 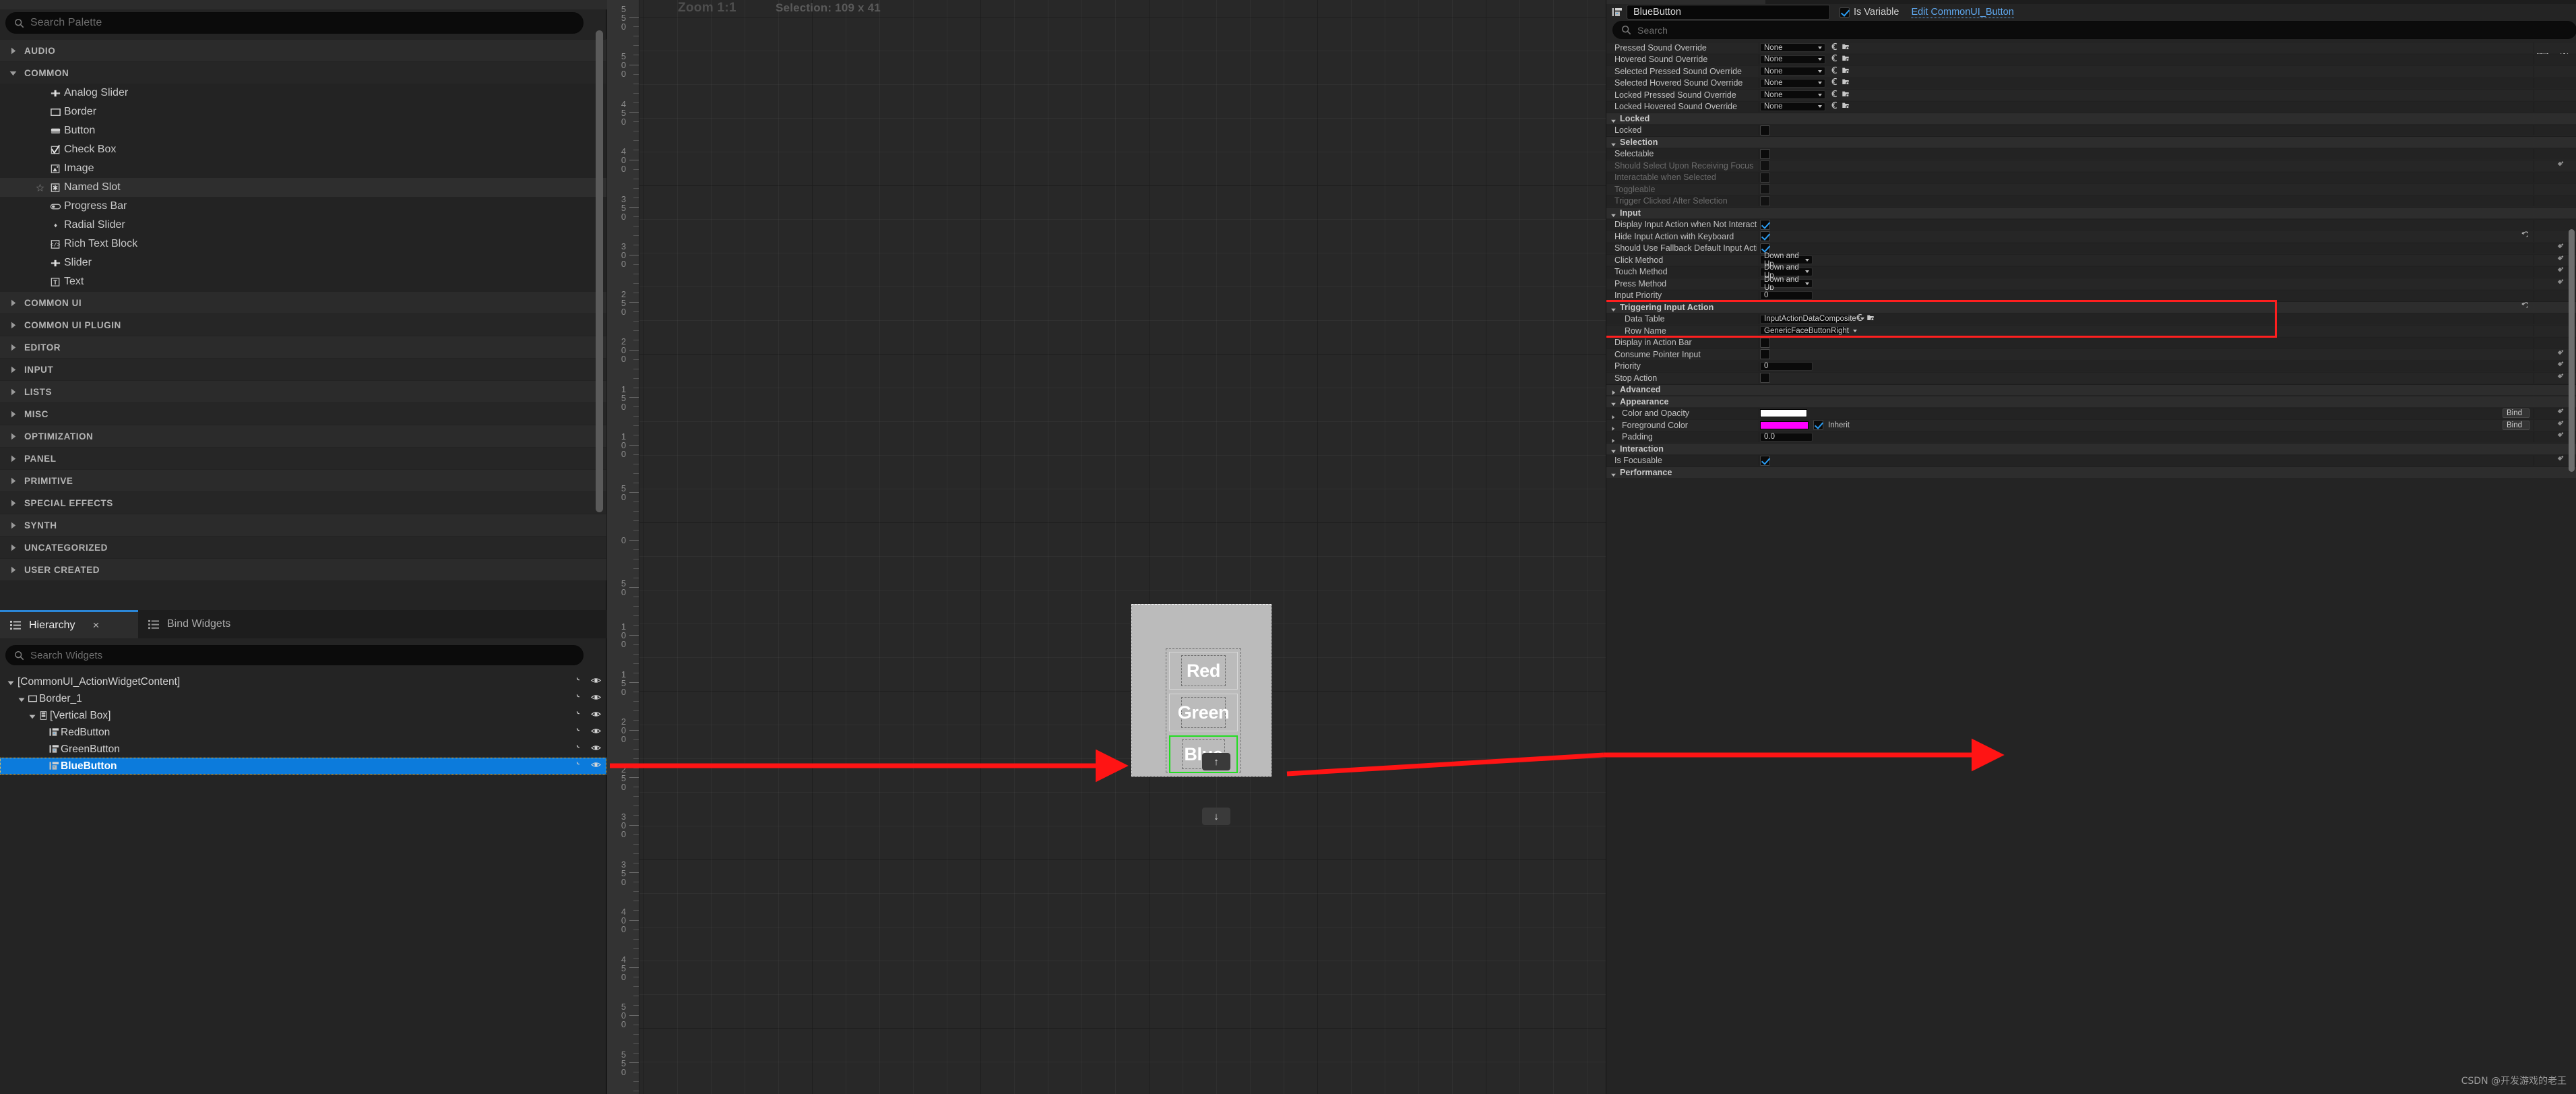 I want to click on details-row-trigger-clicked-after-selection: Trigger Clicked After Selection, so click(x=2091, y=200).